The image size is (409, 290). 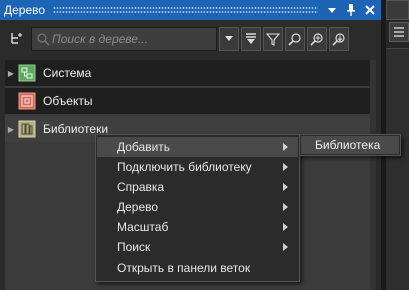 What do you see at coordinates (197, 227) in the screenshot?
I see `menu-item-scale: Масштаб` at bounding box center [197, 227].